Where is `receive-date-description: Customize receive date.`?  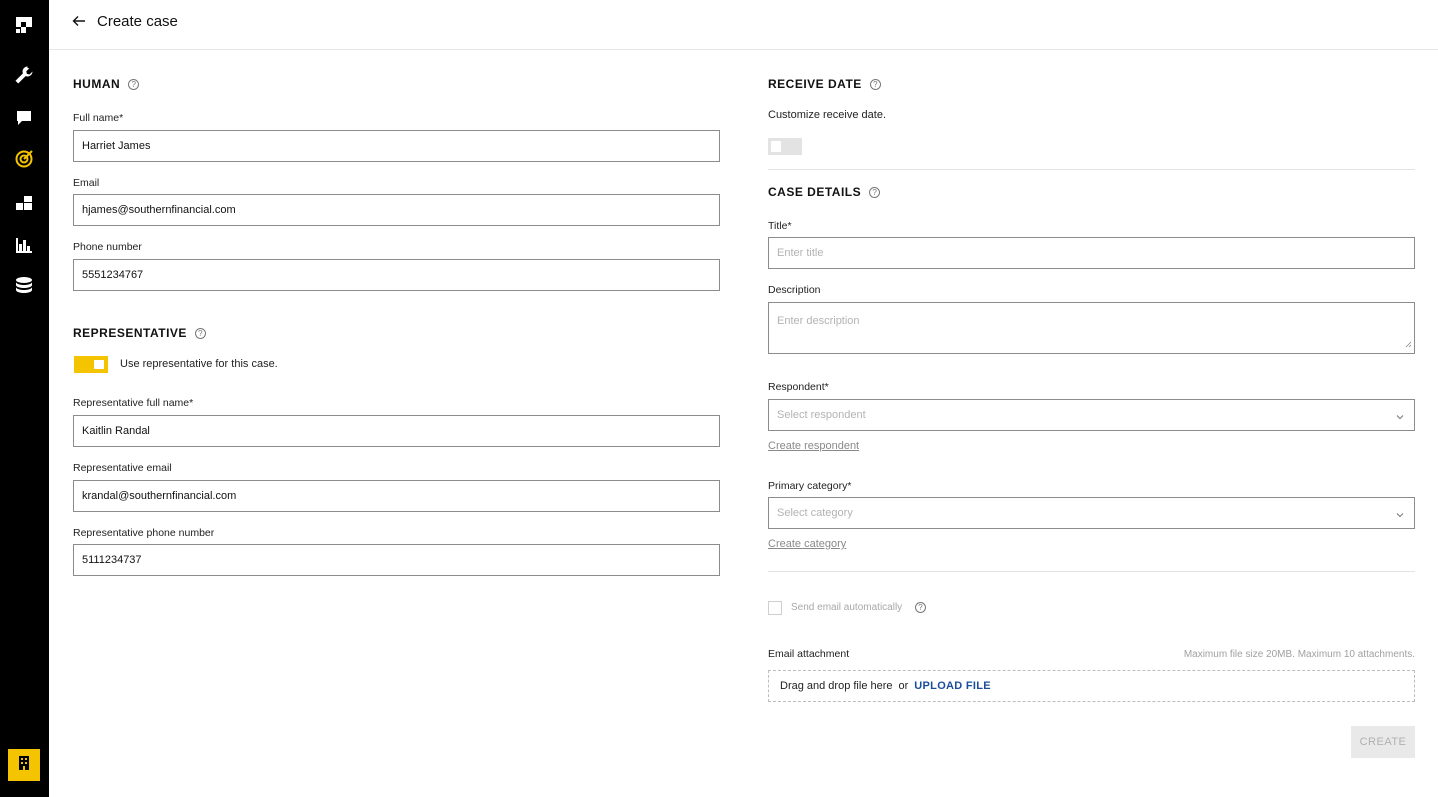
receive-date-description: Customize receive date. is located at coordinates (827, 115).